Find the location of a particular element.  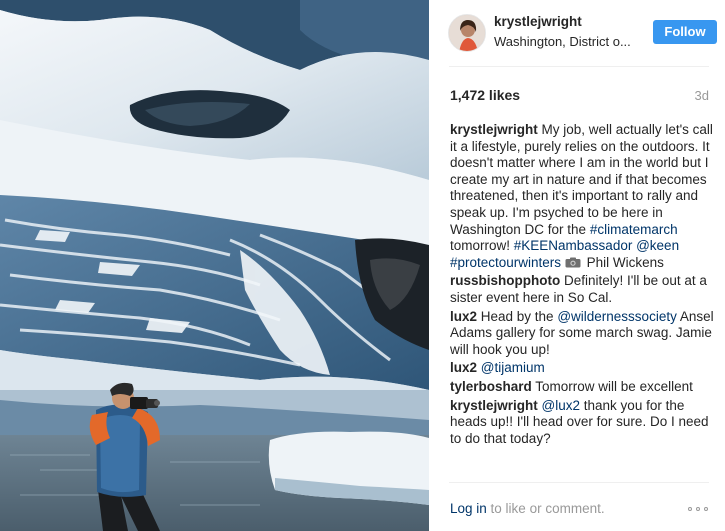

comment-item: tylerboshard Tomorrow will be excellent is located at coordinates (582, 387).